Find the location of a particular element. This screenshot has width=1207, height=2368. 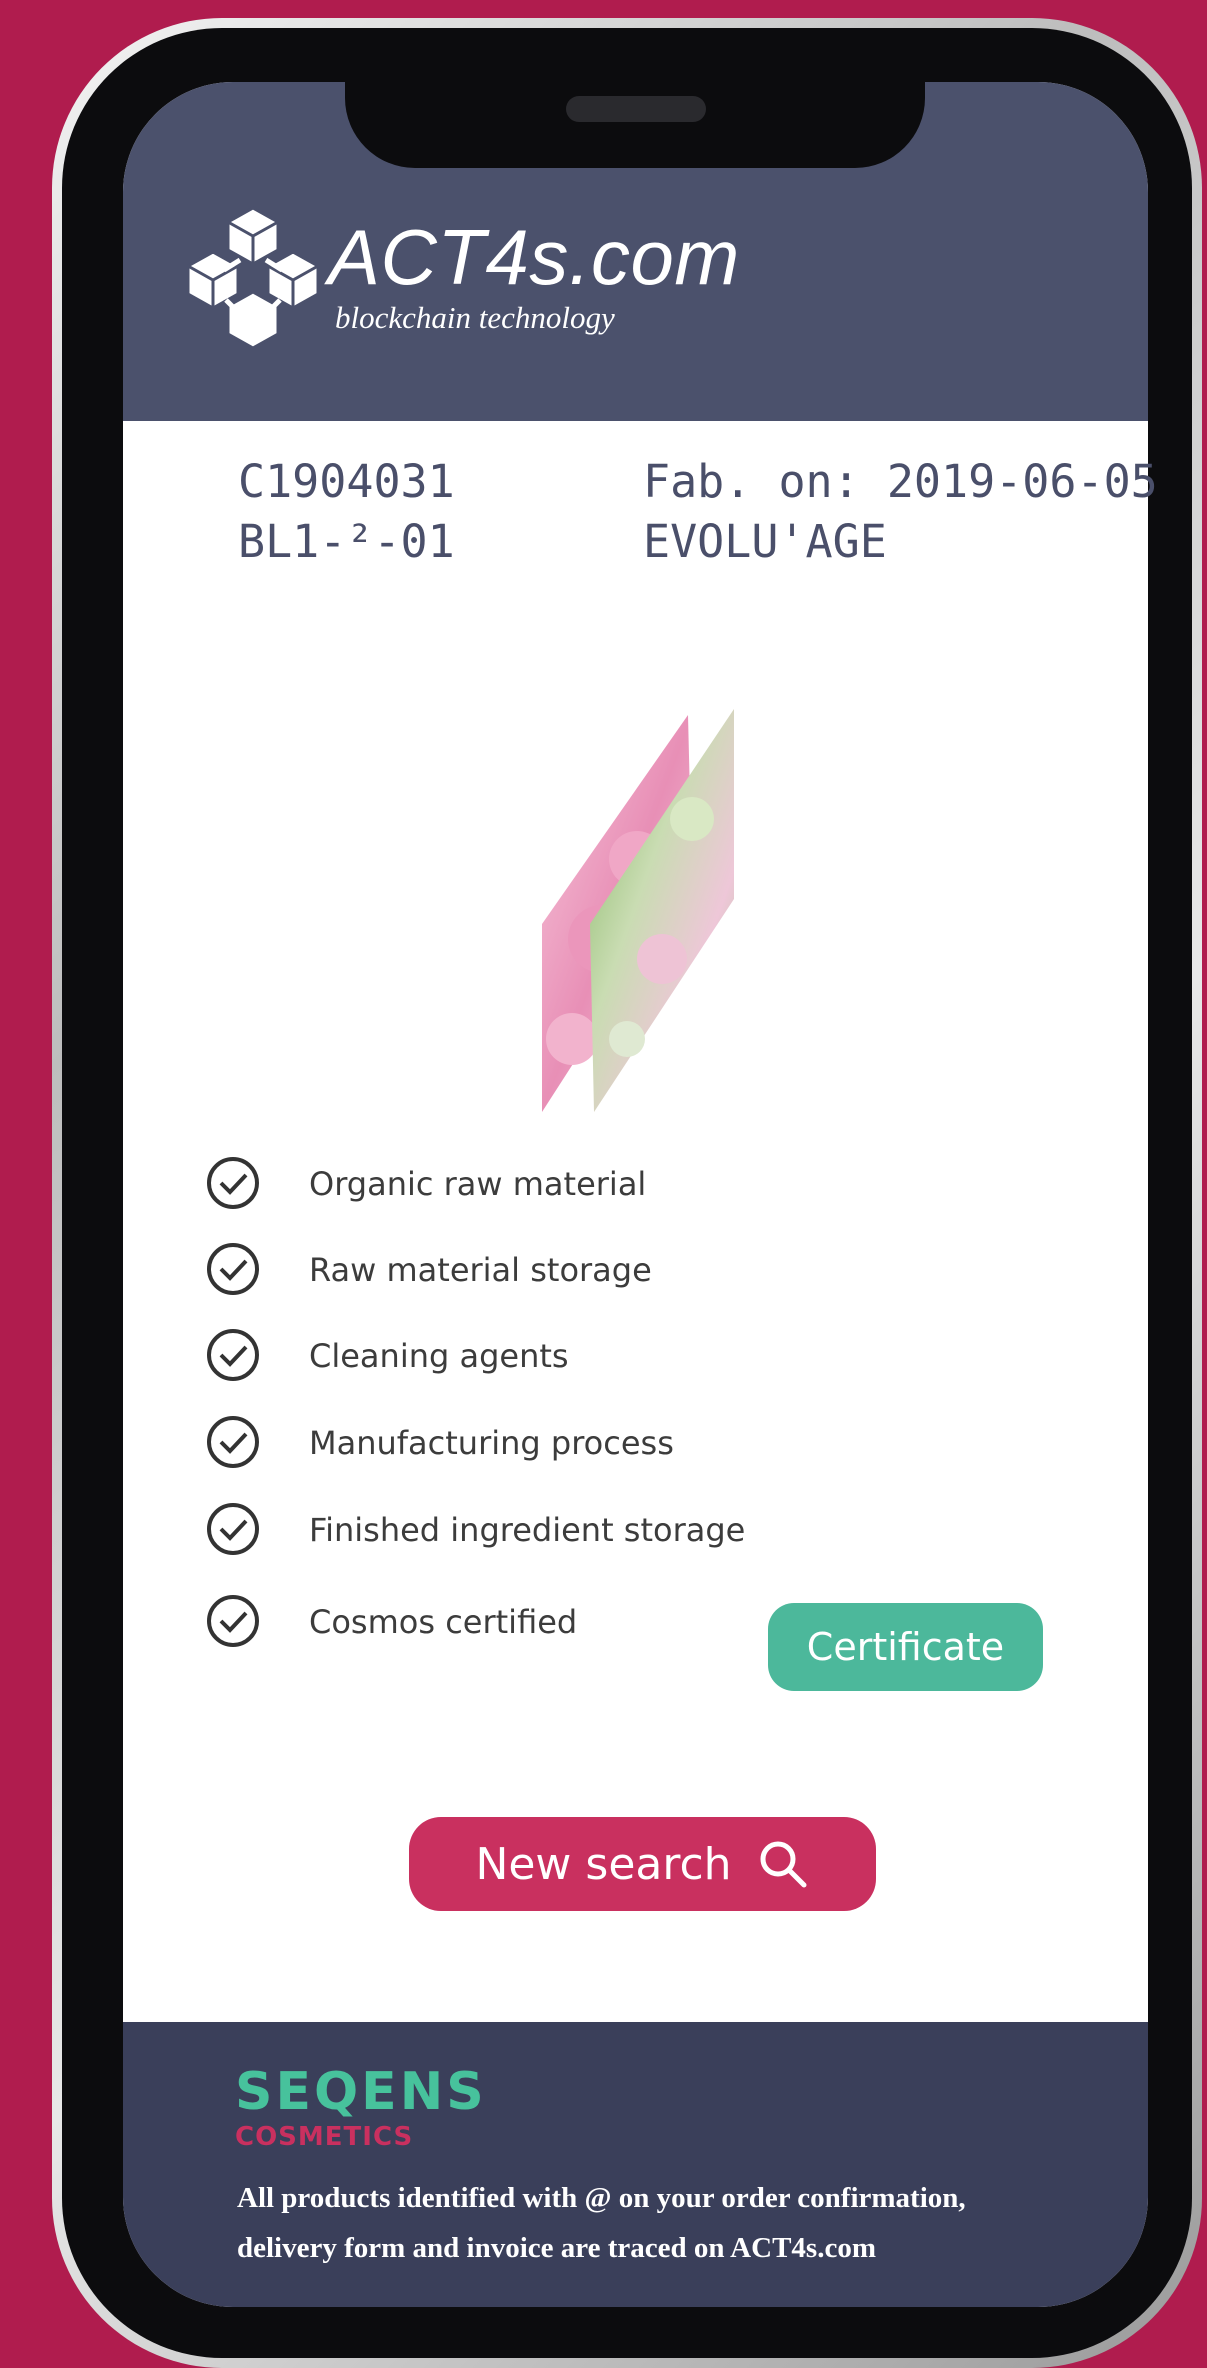

brand-title: ACT4s.com is located at coordinates (534, 257).